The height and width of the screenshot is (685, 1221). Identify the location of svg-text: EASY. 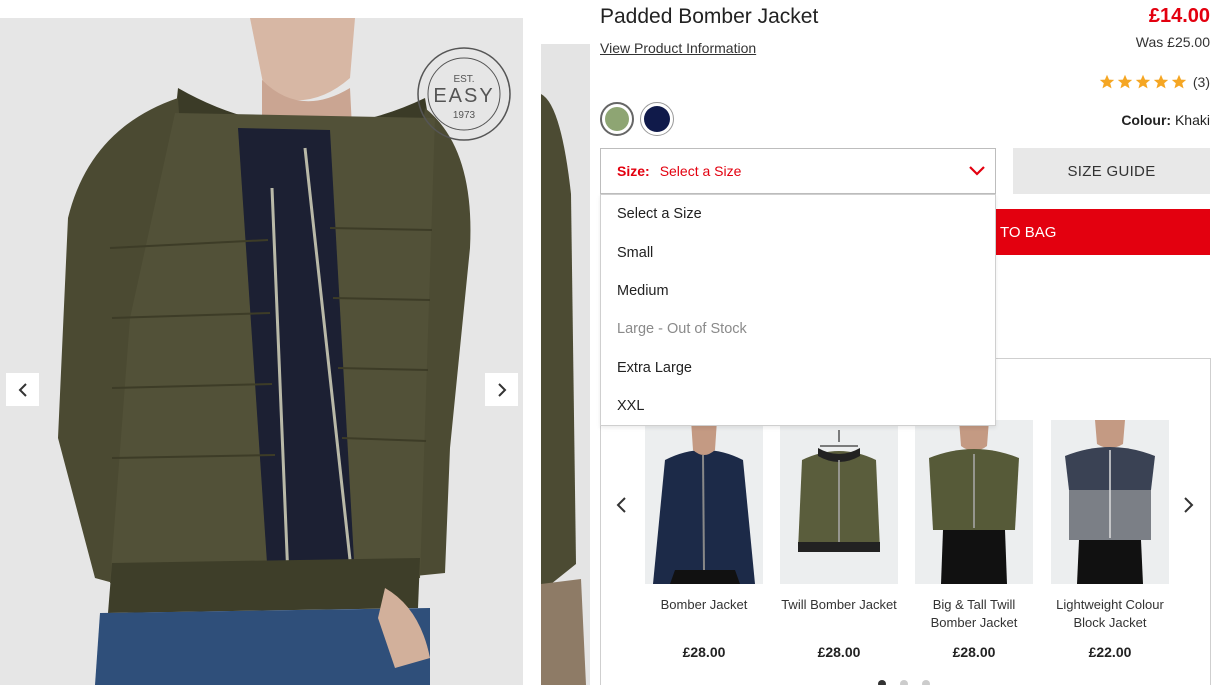
(463, 96).